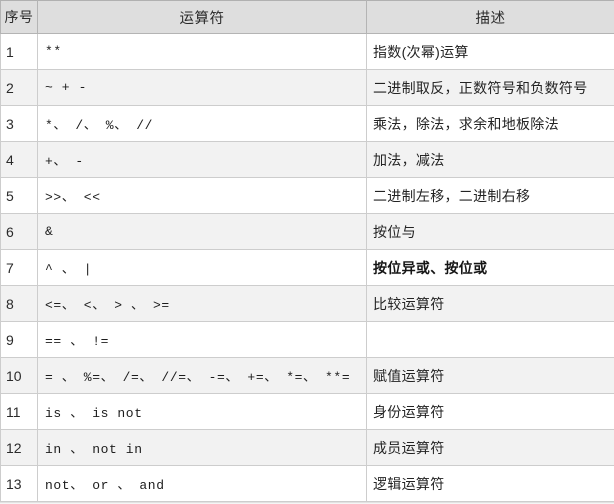 The height and width of the screenshot is (504, 614). I want to click on cell-operator: *、 /、 %、 //, so click(202, 124).